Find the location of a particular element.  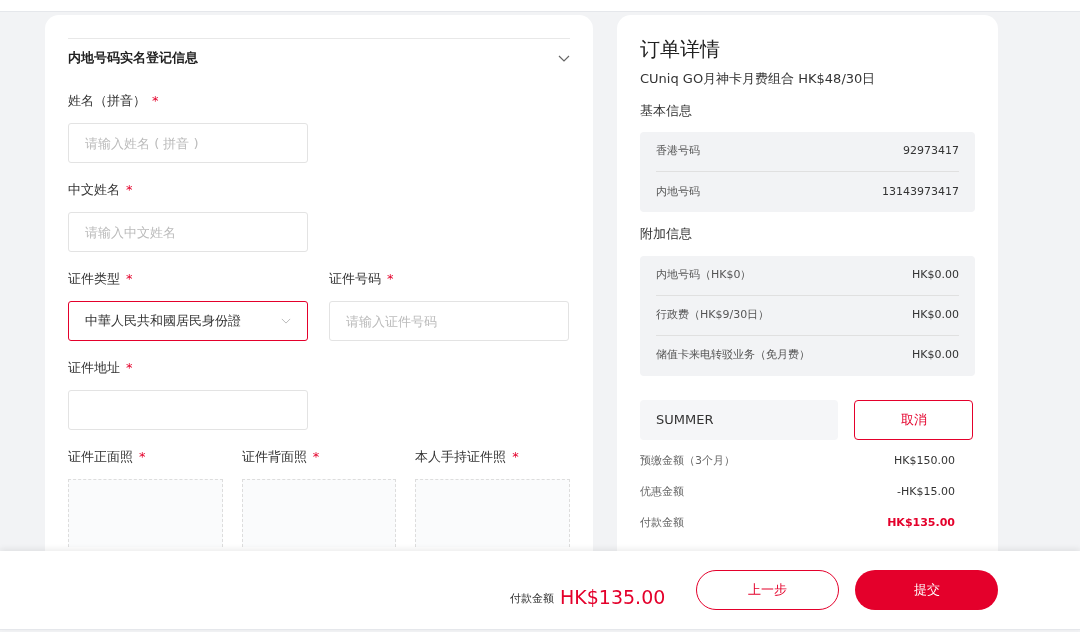

input-field: 请输入姓名 ( 拼音 ) is located at coordinates (188, 143).